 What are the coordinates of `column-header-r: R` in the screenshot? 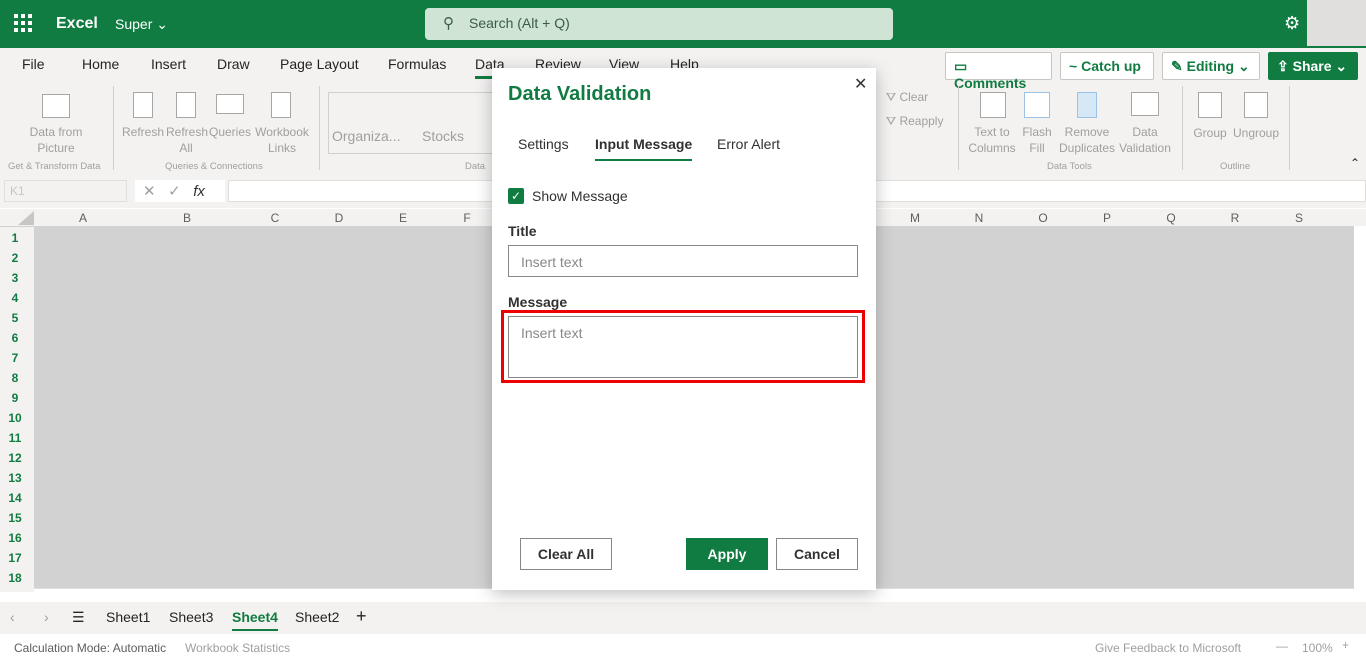 It's located at (1235, 218).